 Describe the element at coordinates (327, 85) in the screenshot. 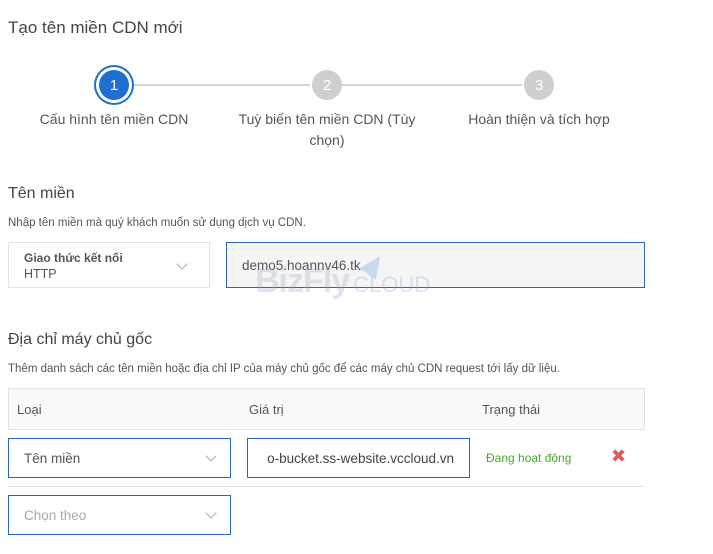

I see `step-2-circle: 2` at that location.